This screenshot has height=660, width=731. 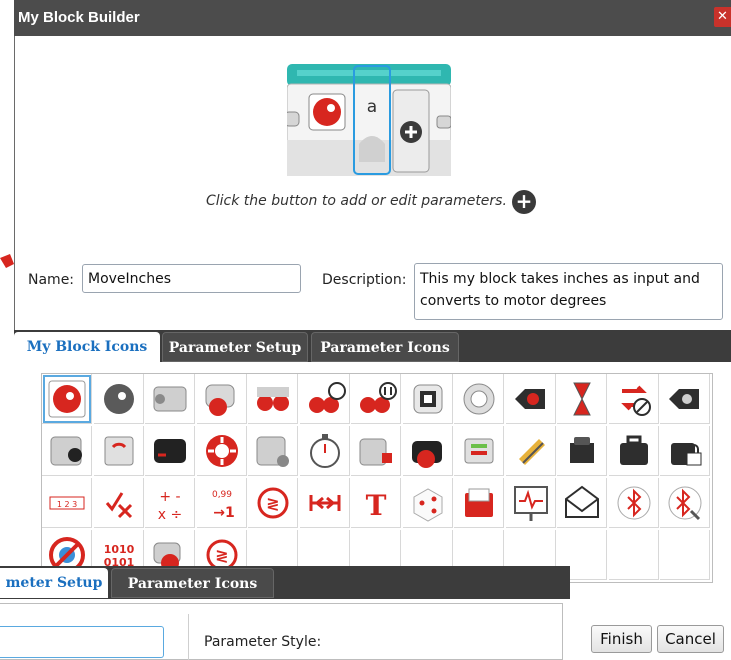 I want to click on icon-cell-range, so click(x=325, y=503).